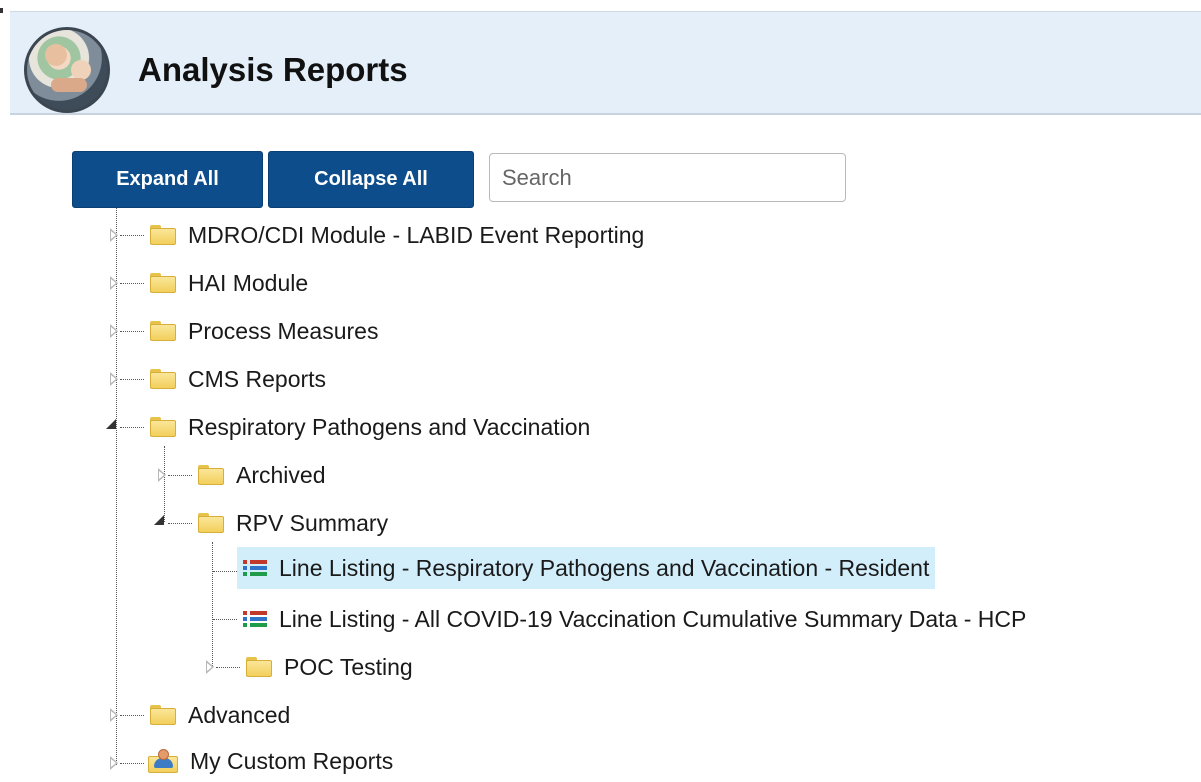 Image resolution: width=1201 pixels, height=782 pixels. What do you see at coordinates (281, 474) in the screenshot?
I see `tree-node-label: Archived` at bounding box center [281, 474].